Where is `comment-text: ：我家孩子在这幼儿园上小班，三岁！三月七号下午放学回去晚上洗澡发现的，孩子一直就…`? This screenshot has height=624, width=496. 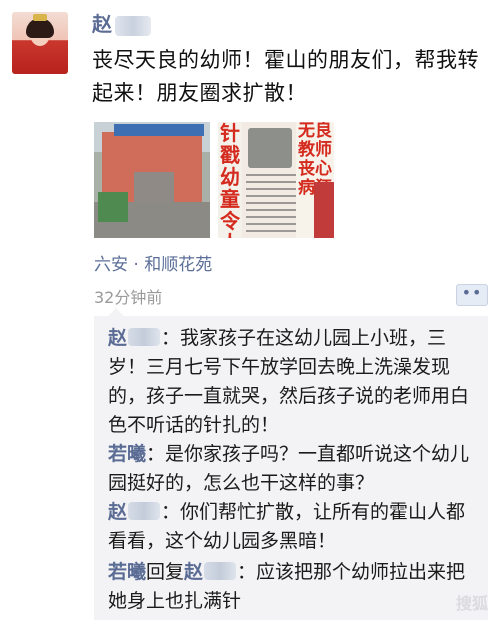
comment-text: ：我家孩子在这幼儿园上小班，三岁！三月七号下午放学回去晚上洗澡发现的，孩子一直就… is located at coordinates (289, 381).